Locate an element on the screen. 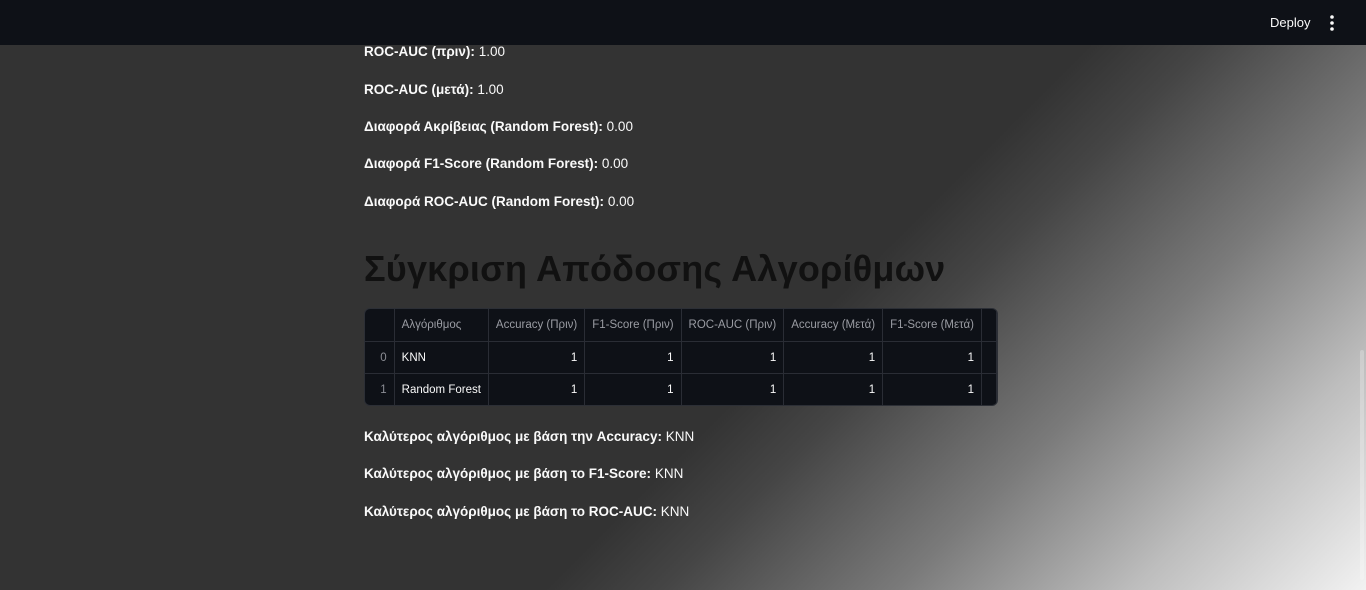  column-header-index is located at coordinates (380, 325).